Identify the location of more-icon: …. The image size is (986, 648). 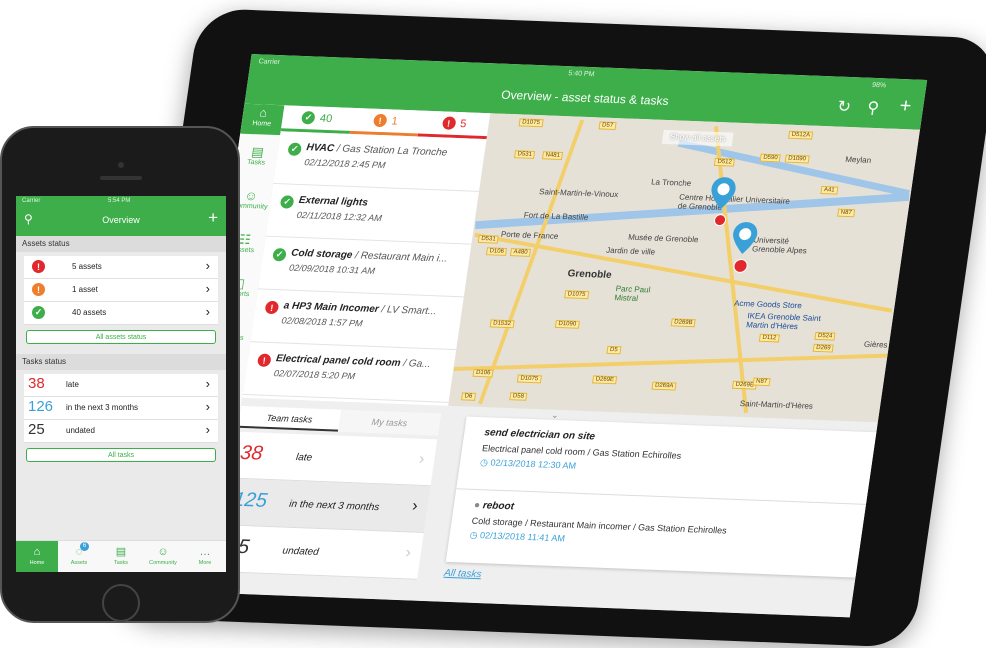
(205, 552).